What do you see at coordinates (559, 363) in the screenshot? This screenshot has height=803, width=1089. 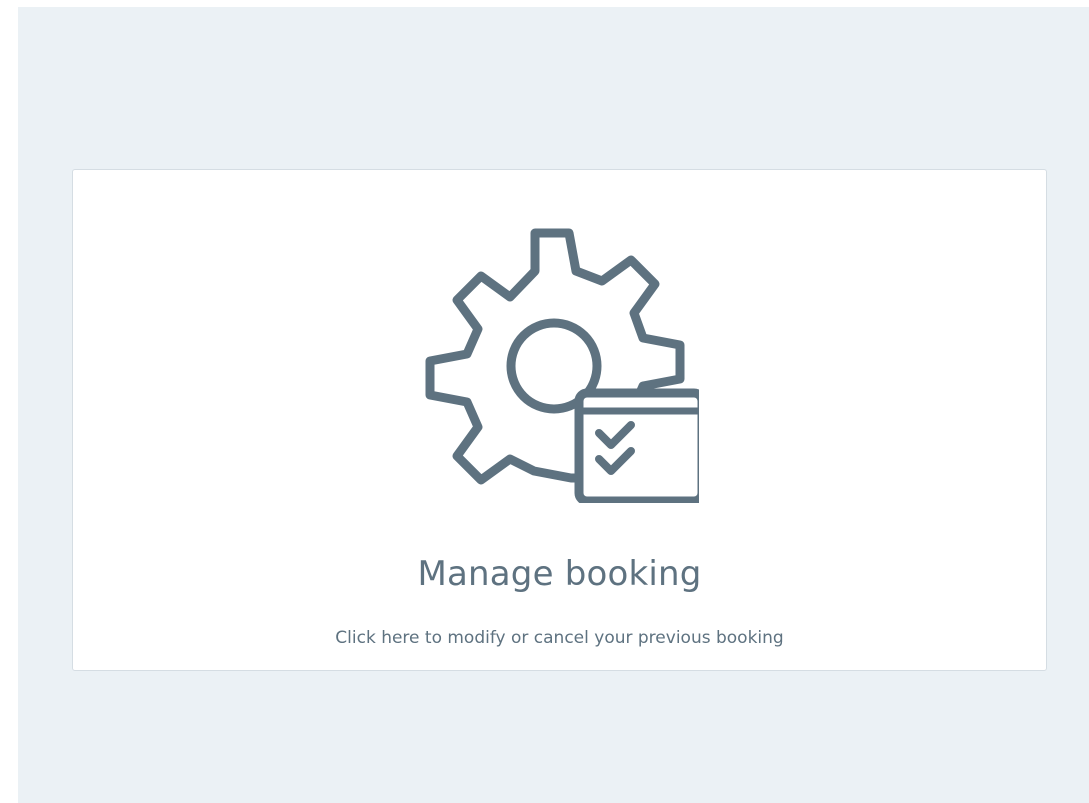 I see `gear-calendar-check-icon` at bounding box center [559, 363].